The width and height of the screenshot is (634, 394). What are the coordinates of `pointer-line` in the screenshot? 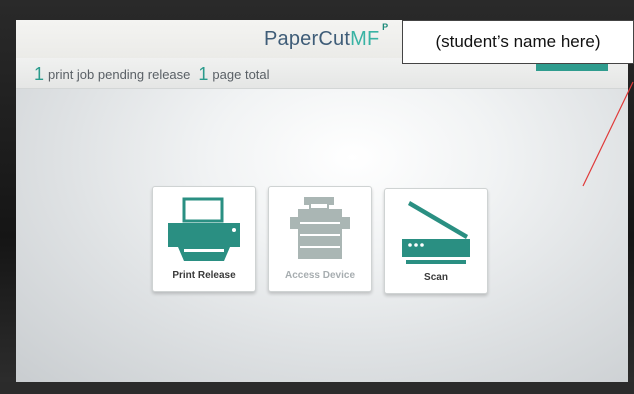 It's located at (608, 134).